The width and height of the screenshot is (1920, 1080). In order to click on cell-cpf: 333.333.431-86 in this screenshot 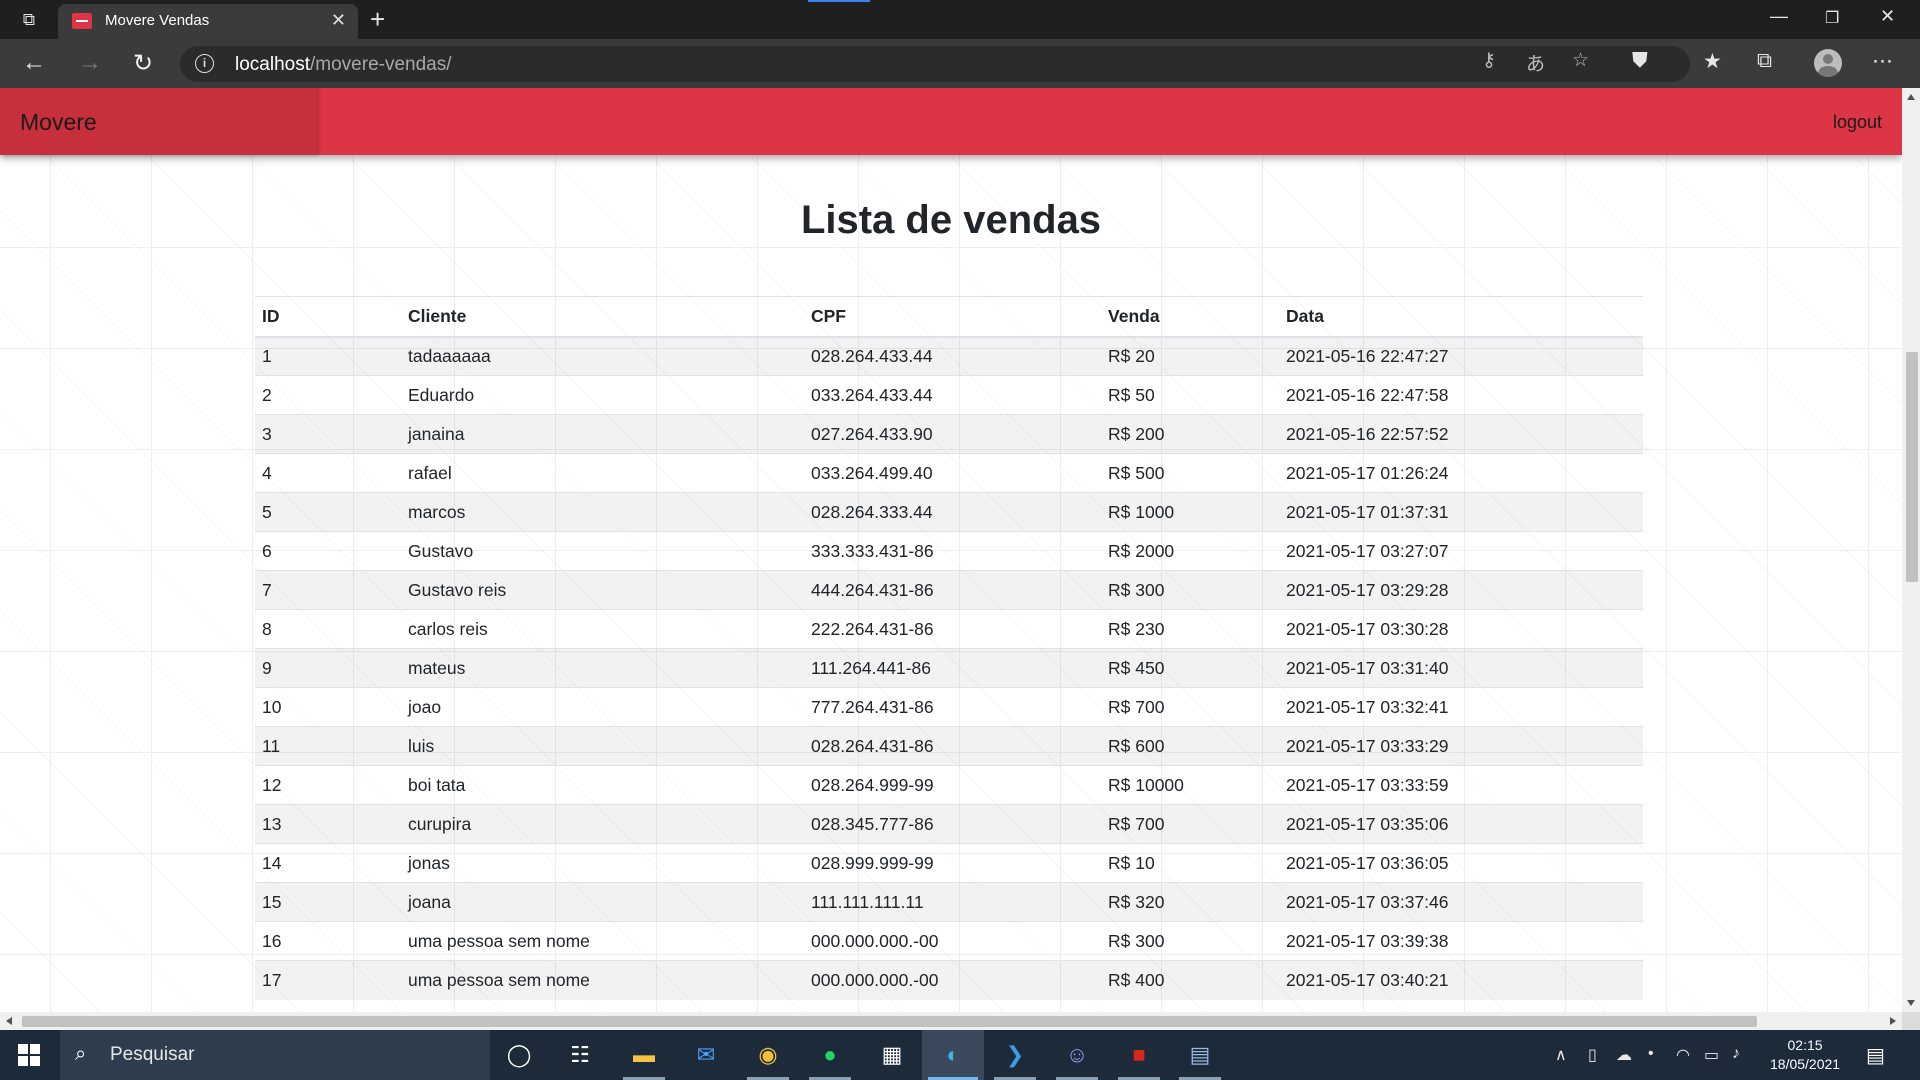, I will do `click(952, 551)`.